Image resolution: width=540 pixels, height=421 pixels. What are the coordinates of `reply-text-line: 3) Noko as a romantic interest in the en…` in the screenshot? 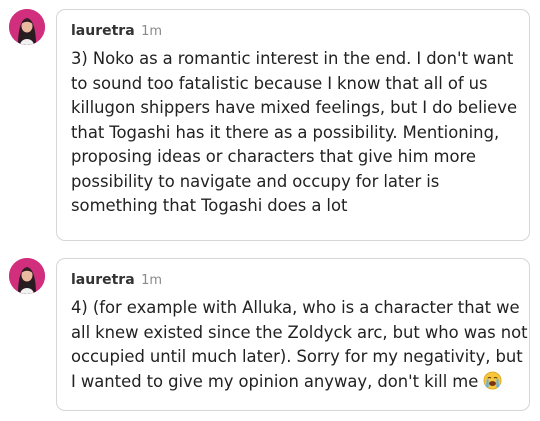 It's located at (292, 58).